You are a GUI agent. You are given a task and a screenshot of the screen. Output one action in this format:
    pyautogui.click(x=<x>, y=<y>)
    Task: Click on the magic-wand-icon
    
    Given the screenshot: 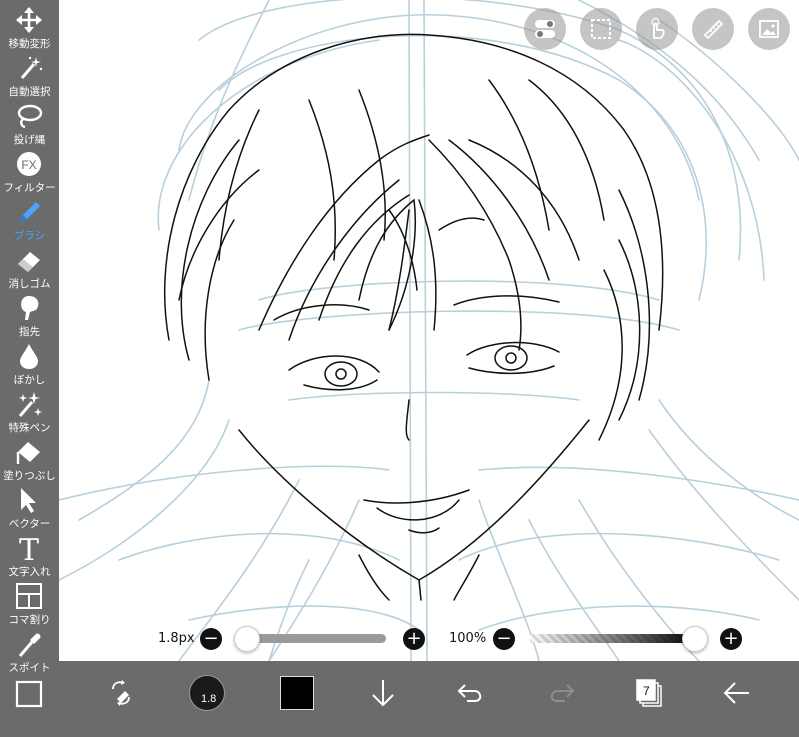 What is the action you would take?
    pyautogui.click(x=31, y=67)
    